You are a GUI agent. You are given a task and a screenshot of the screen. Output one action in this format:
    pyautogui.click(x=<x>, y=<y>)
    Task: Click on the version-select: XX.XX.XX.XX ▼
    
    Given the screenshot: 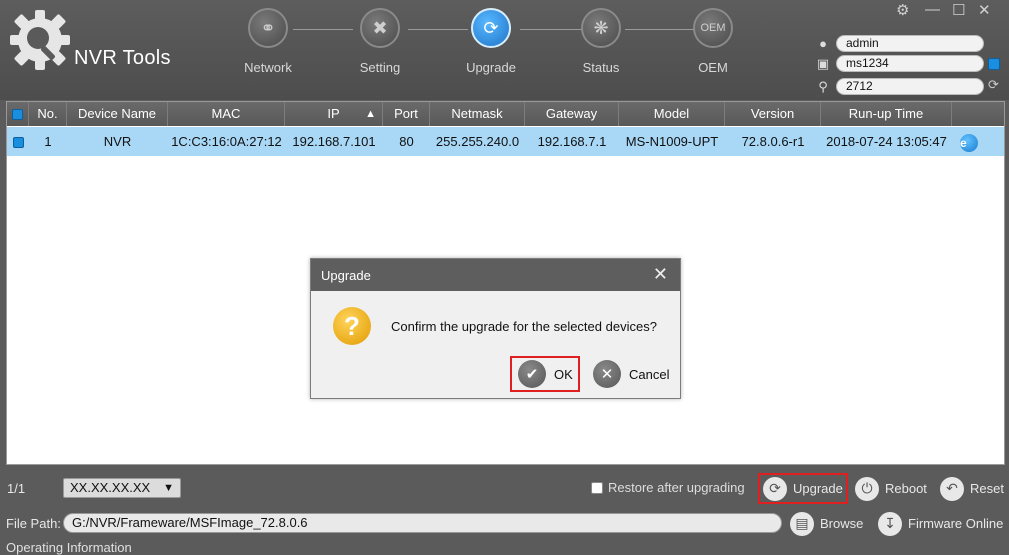 What is the action you would take?
    pyautogui.click(x=122, y=488)
    